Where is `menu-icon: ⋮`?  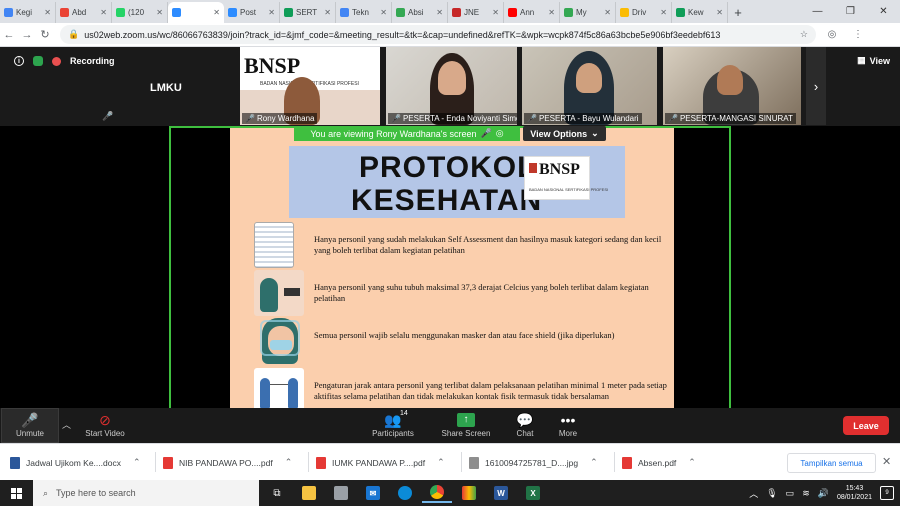
menu-icon: ⋮ is located at coordinates (858, 35).